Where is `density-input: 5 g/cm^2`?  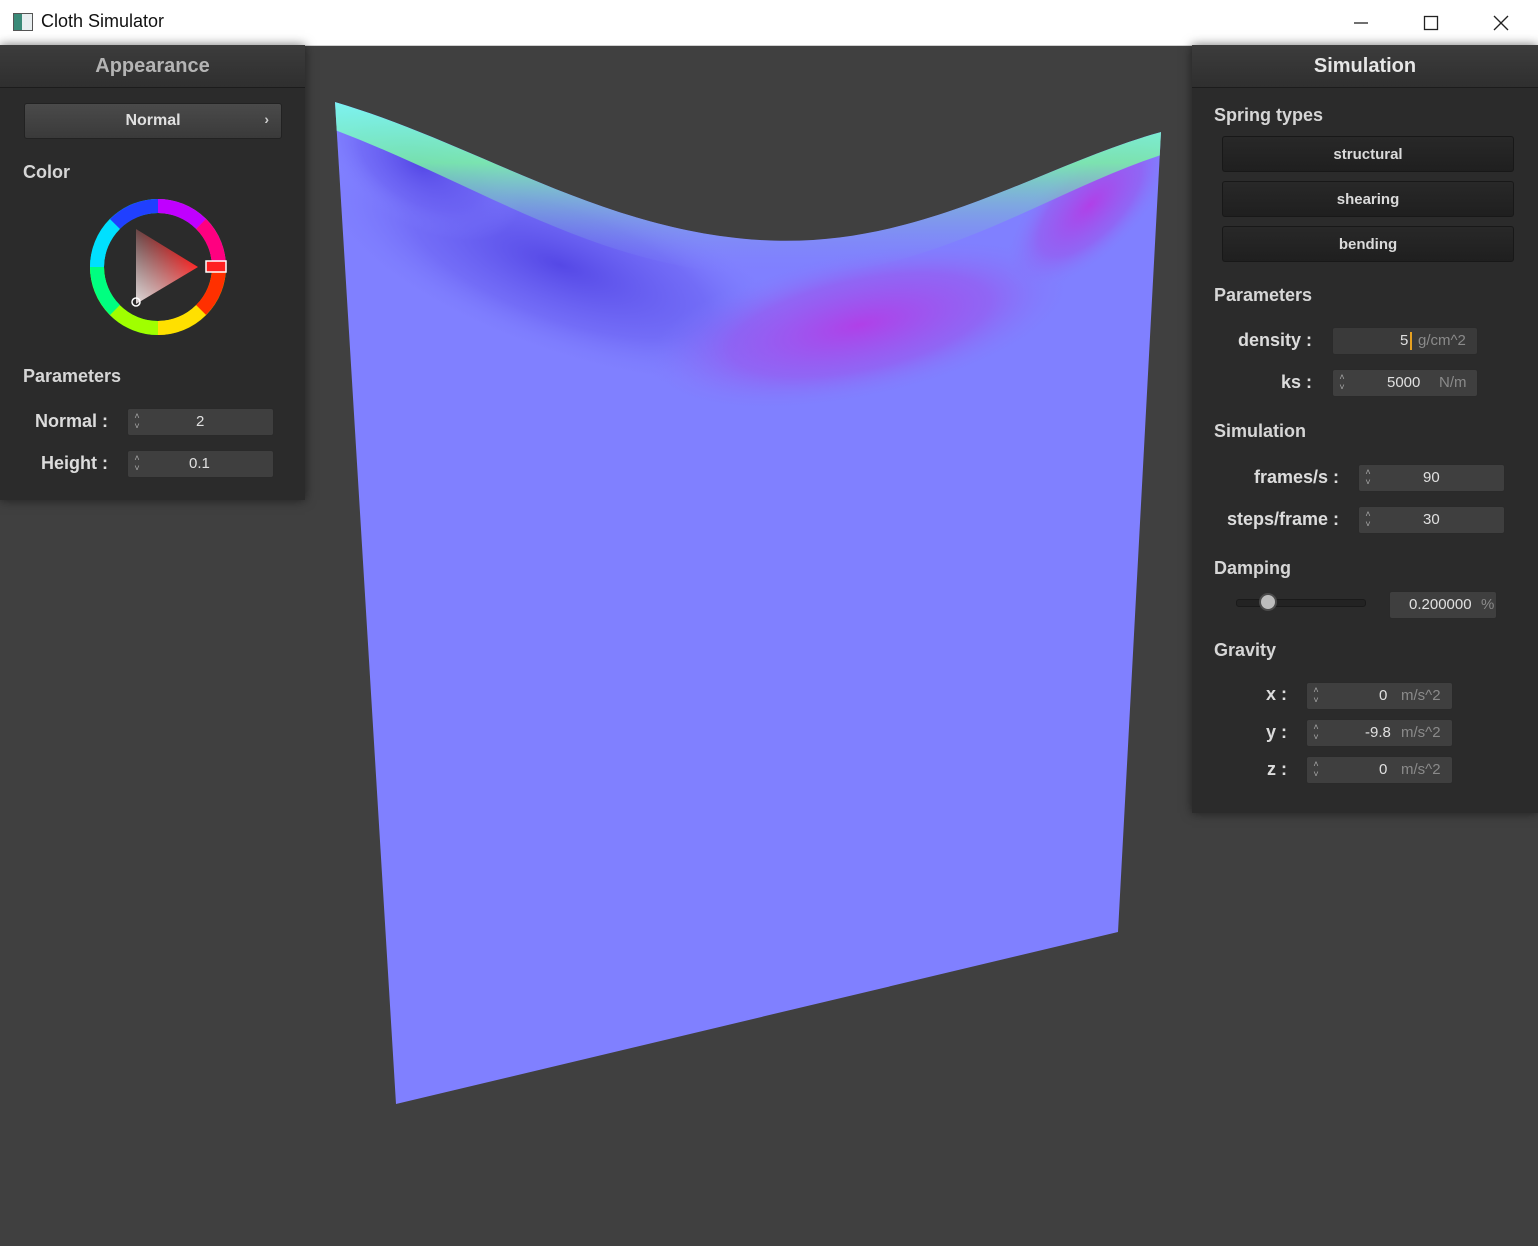
density-input: 5 g/cm^2 is located at coordinates (1405, 341).